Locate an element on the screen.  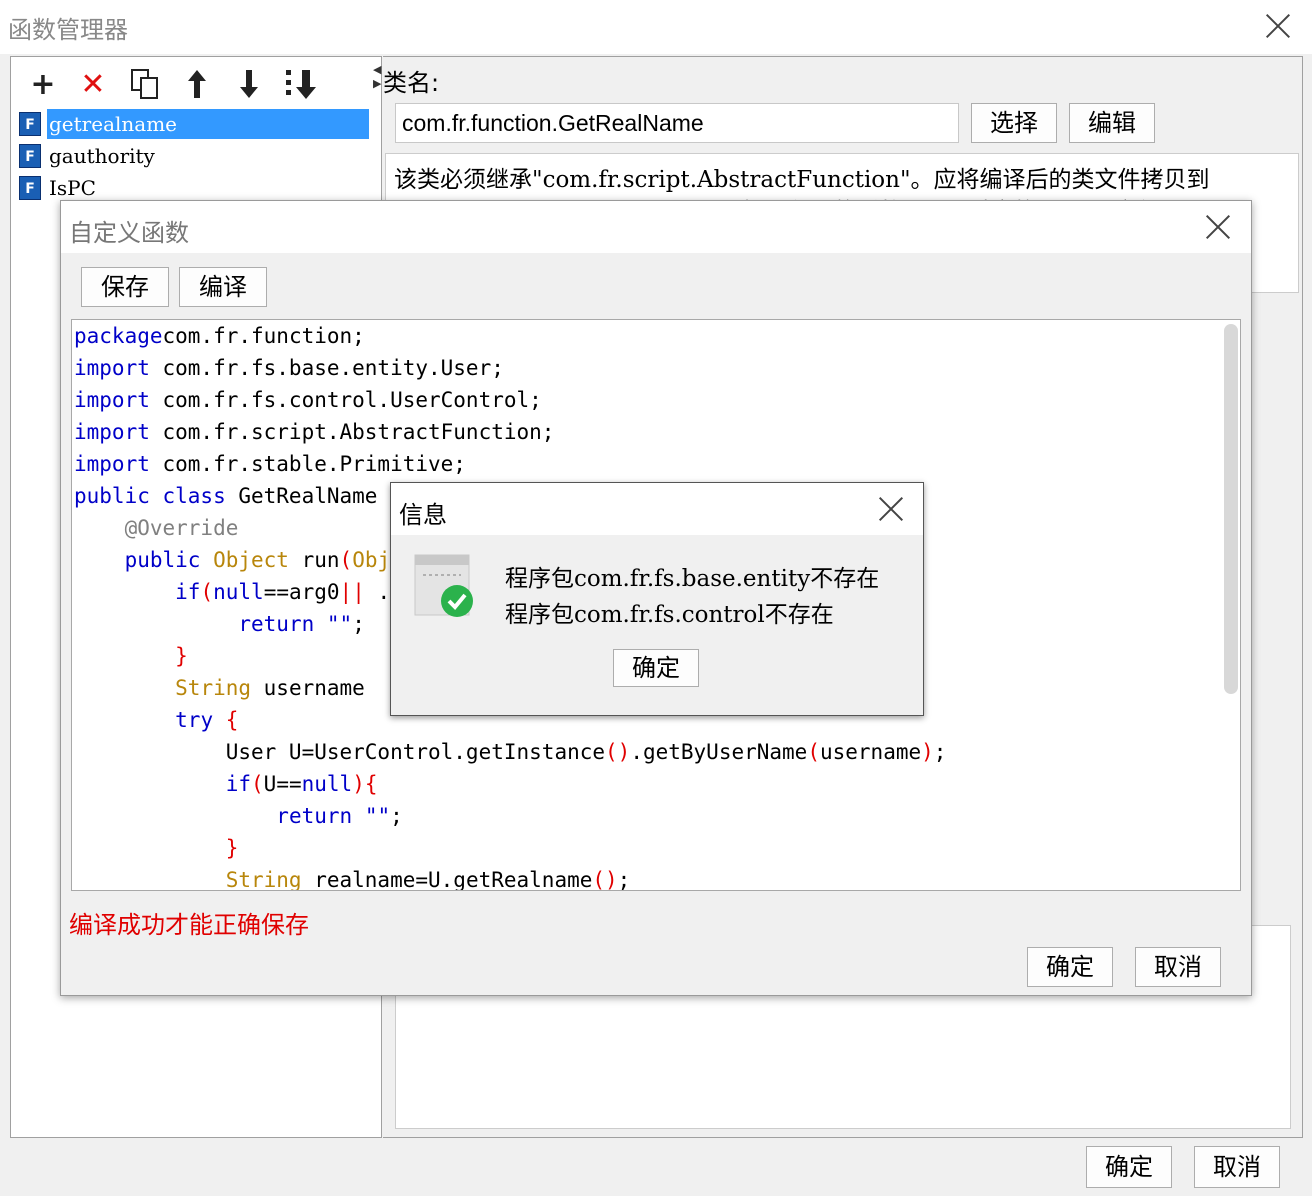
info-title-bar is located at coordinates (657, 509).